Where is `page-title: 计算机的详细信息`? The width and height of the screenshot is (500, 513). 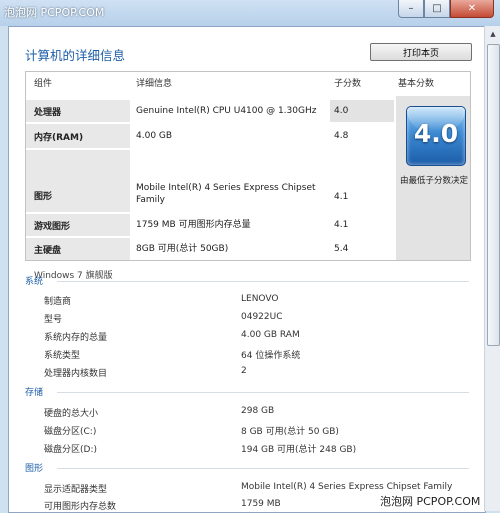
page-title: 计算机的详细信息 is located at coordinates (75, 55).